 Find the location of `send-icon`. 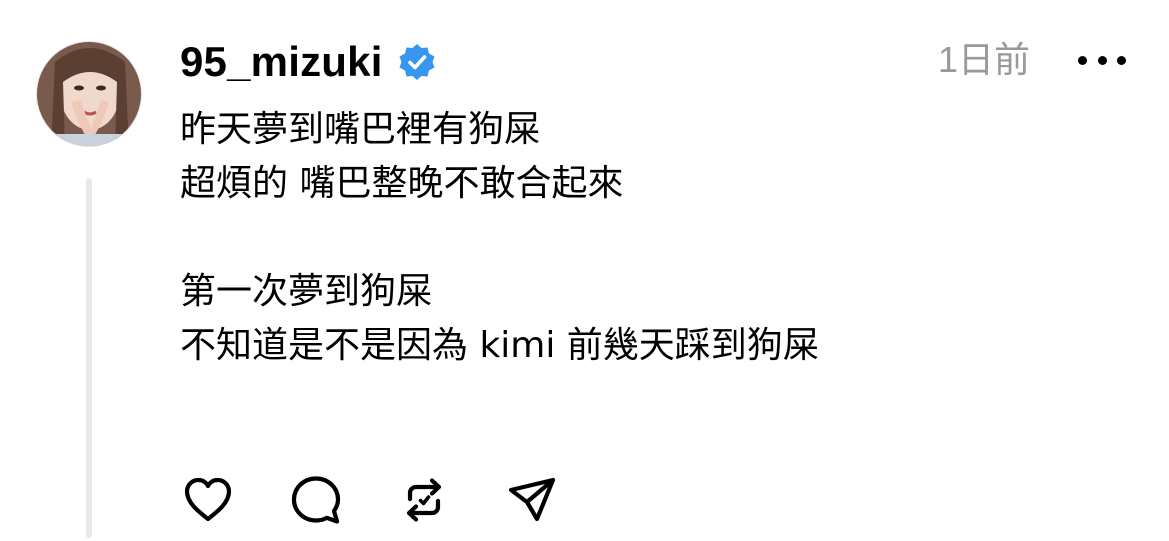

send-icon is located at coordinates (532, 499).